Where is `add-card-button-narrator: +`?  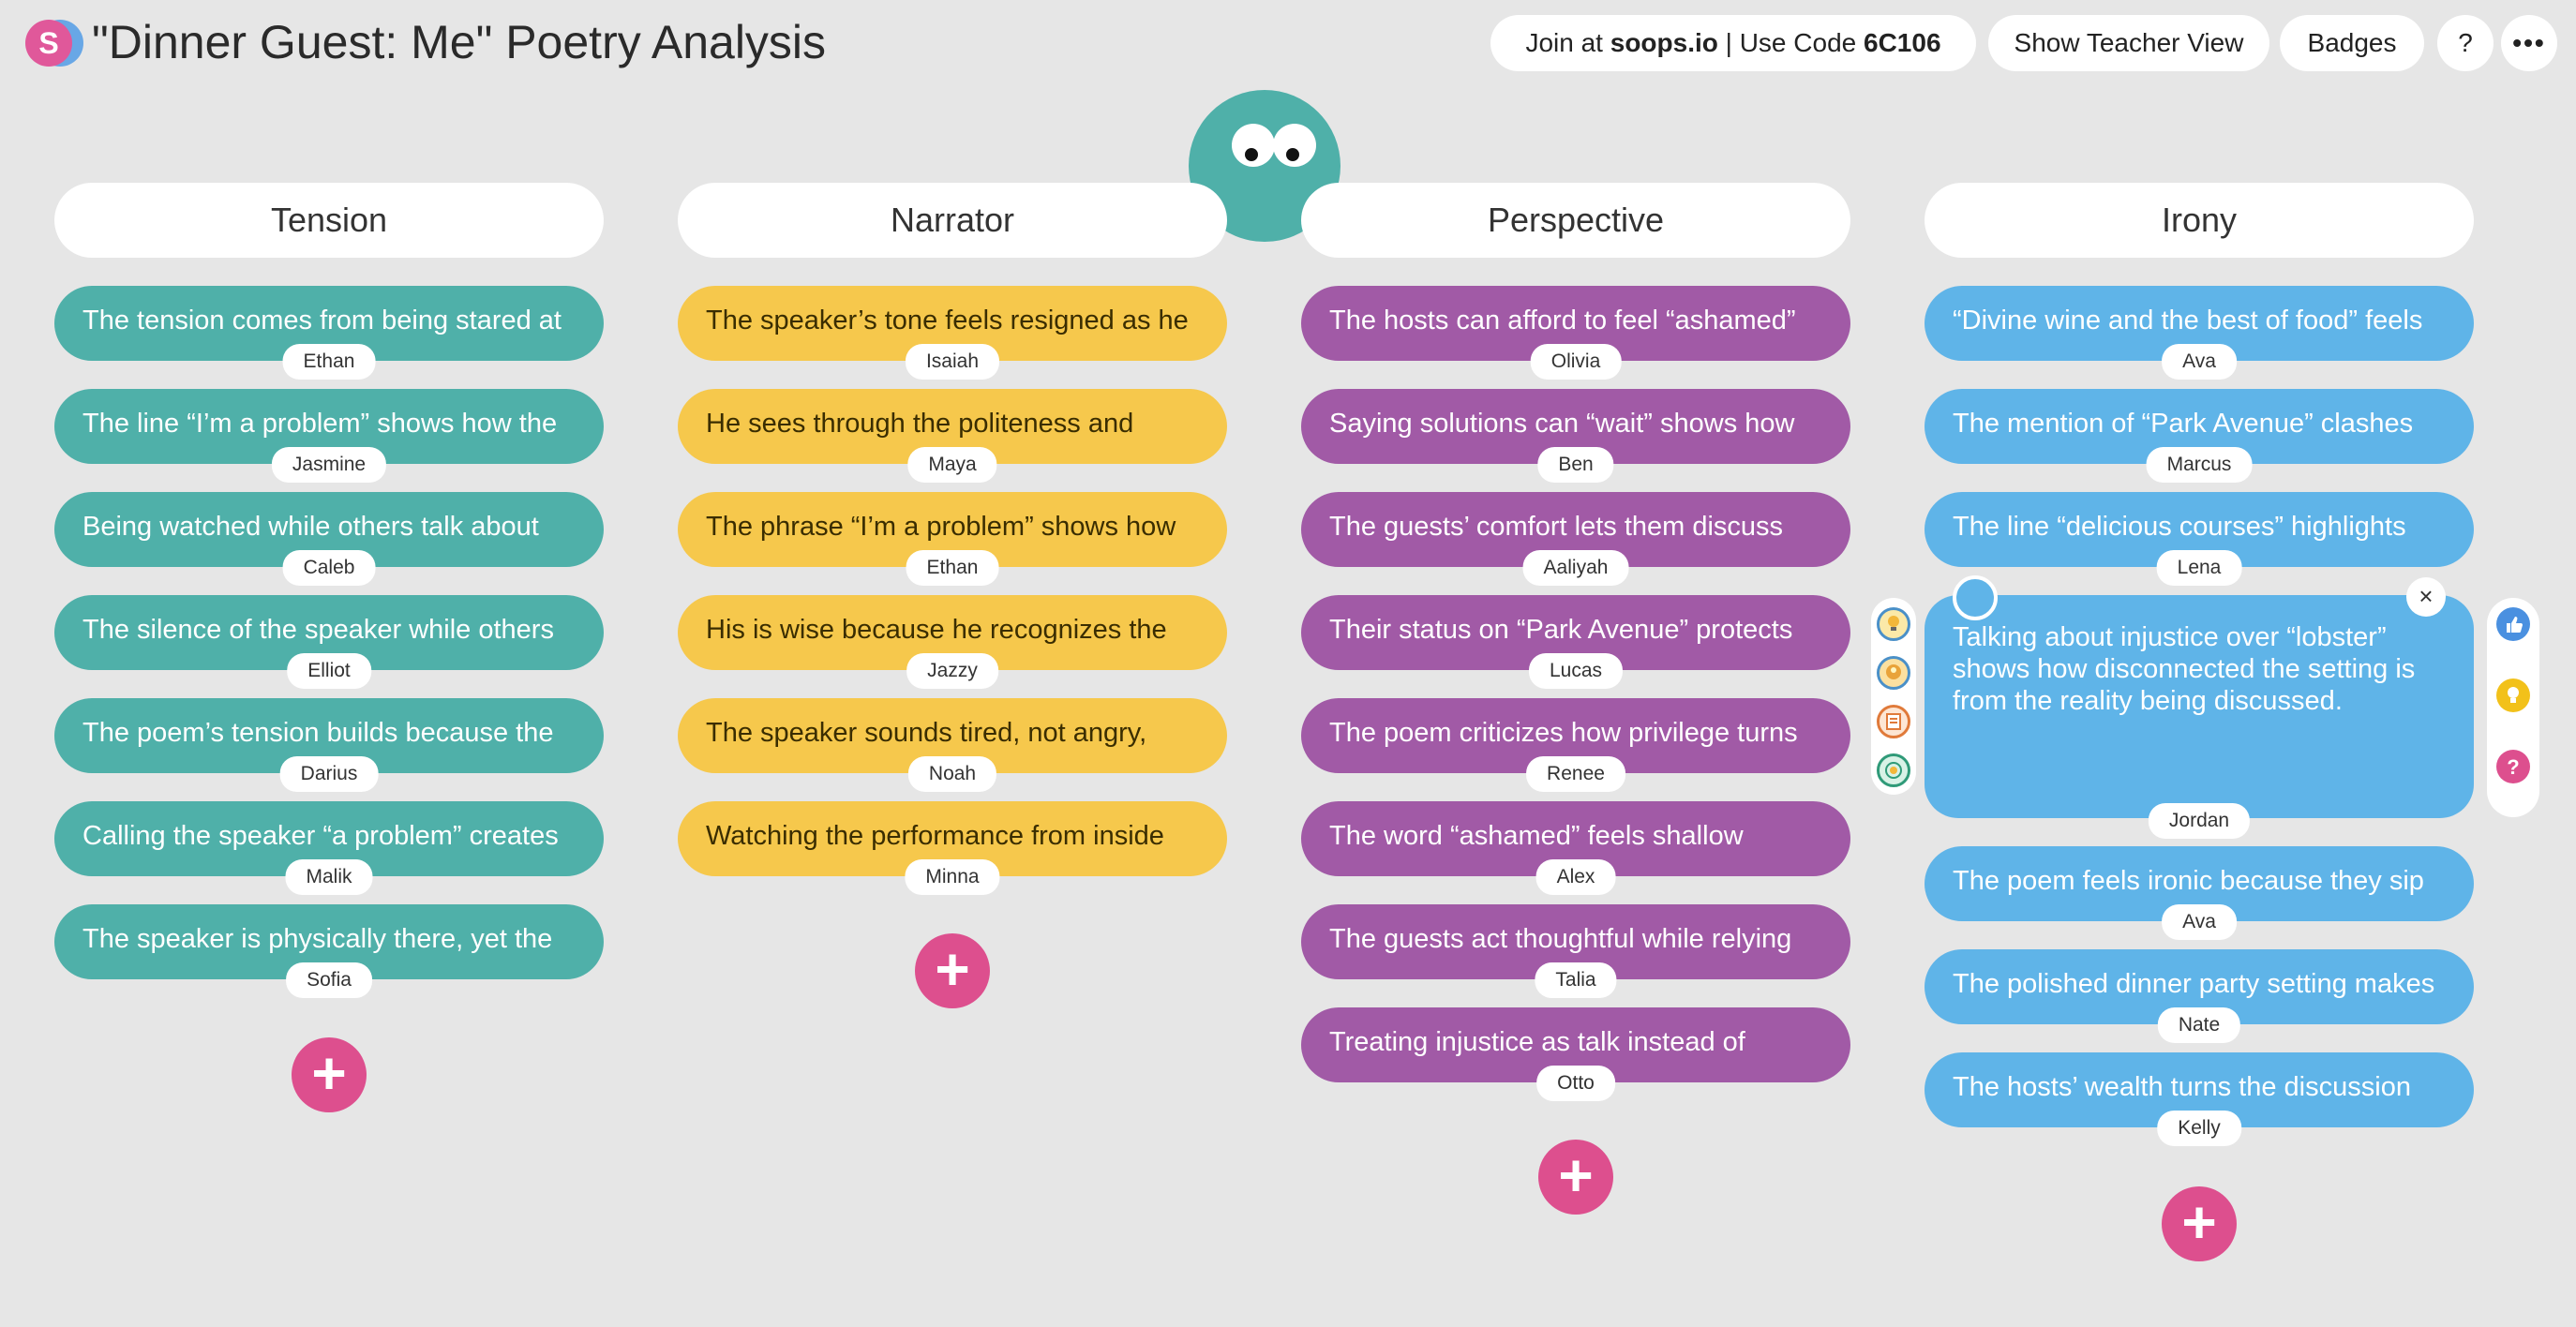 add-card-button-narrator: + is located at coordinates (952, 971).